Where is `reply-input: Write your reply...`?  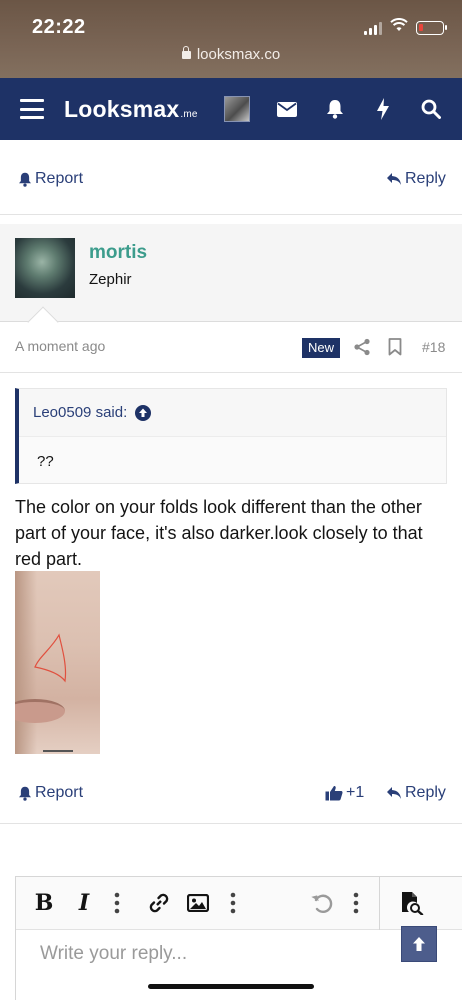
reply-input: Write your reply... is located at coordinates (113, 954).